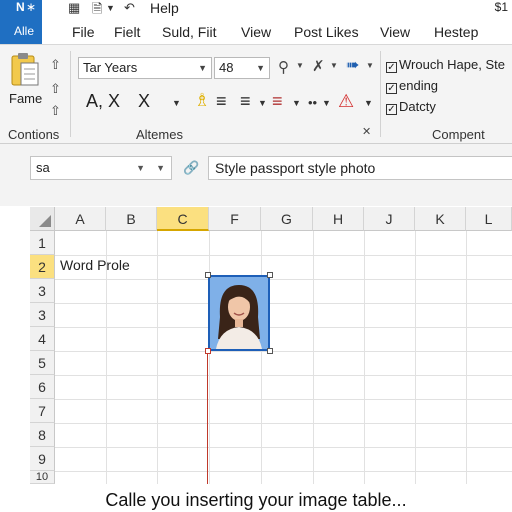  What do you see at coordinates (207, 418) in the screenshot?
I see `anchor-guide-line` at bounding box center [207, 418].